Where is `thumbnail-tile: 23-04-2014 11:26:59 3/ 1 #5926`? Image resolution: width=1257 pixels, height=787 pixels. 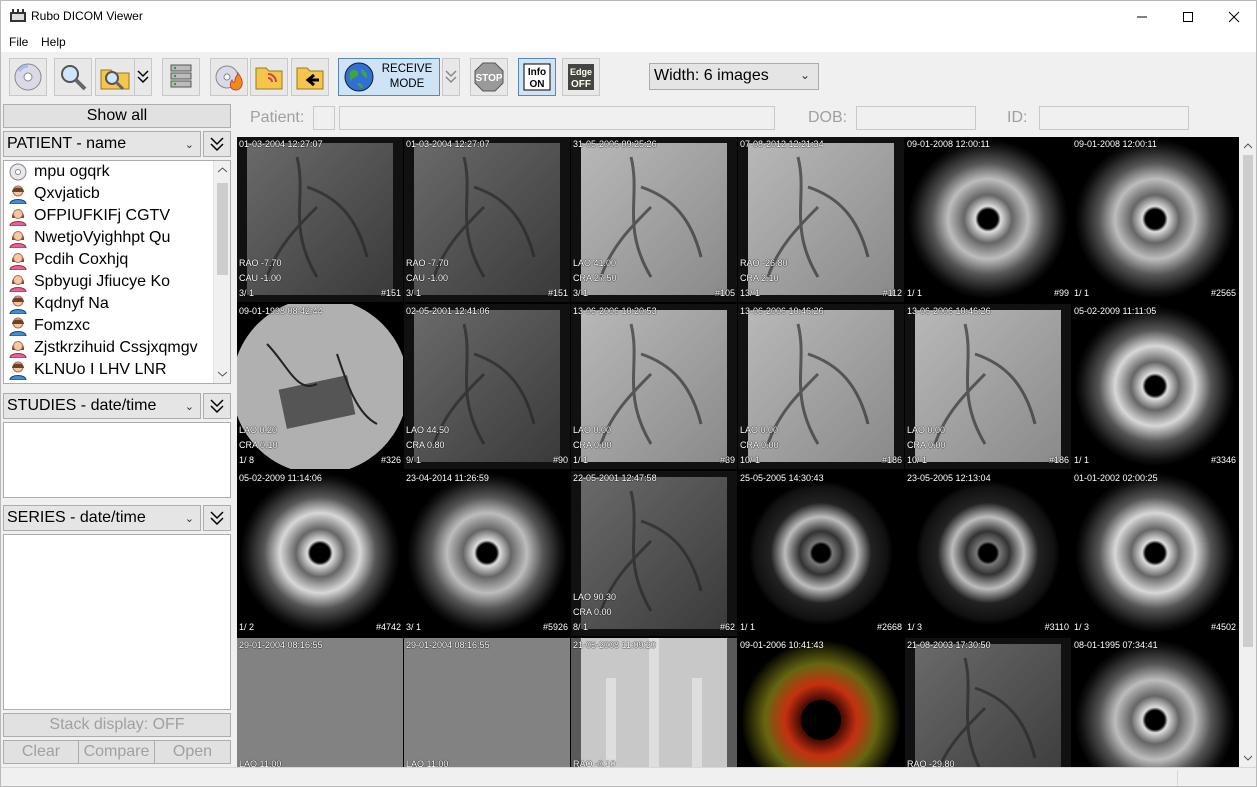
thumbnail-tile: 23-04-2014 11:26:59 3/ 1 #5926 is located at coordinates (487, 553).